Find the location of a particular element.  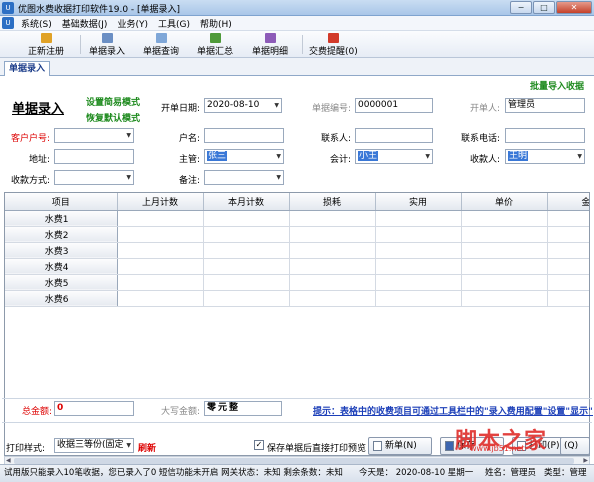

cashier-label: 收款人: is located at coordinates (484, 160).